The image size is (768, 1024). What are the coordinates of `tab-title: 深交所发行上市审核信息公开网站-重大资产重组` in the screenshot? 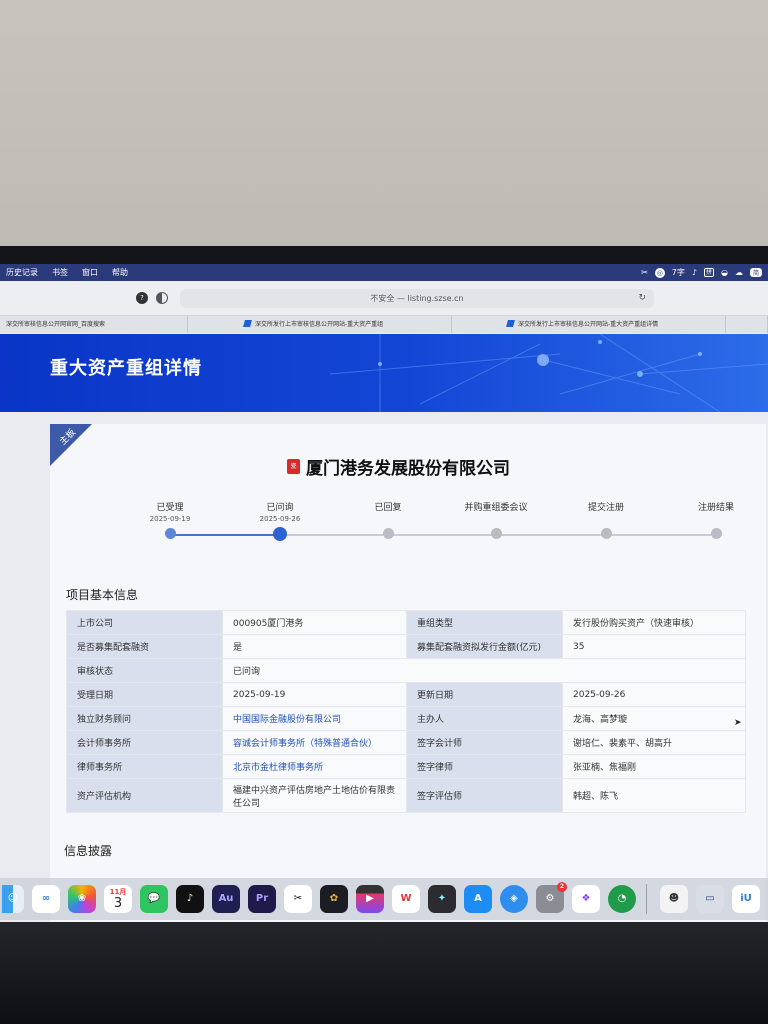 It's located at (319, 324).